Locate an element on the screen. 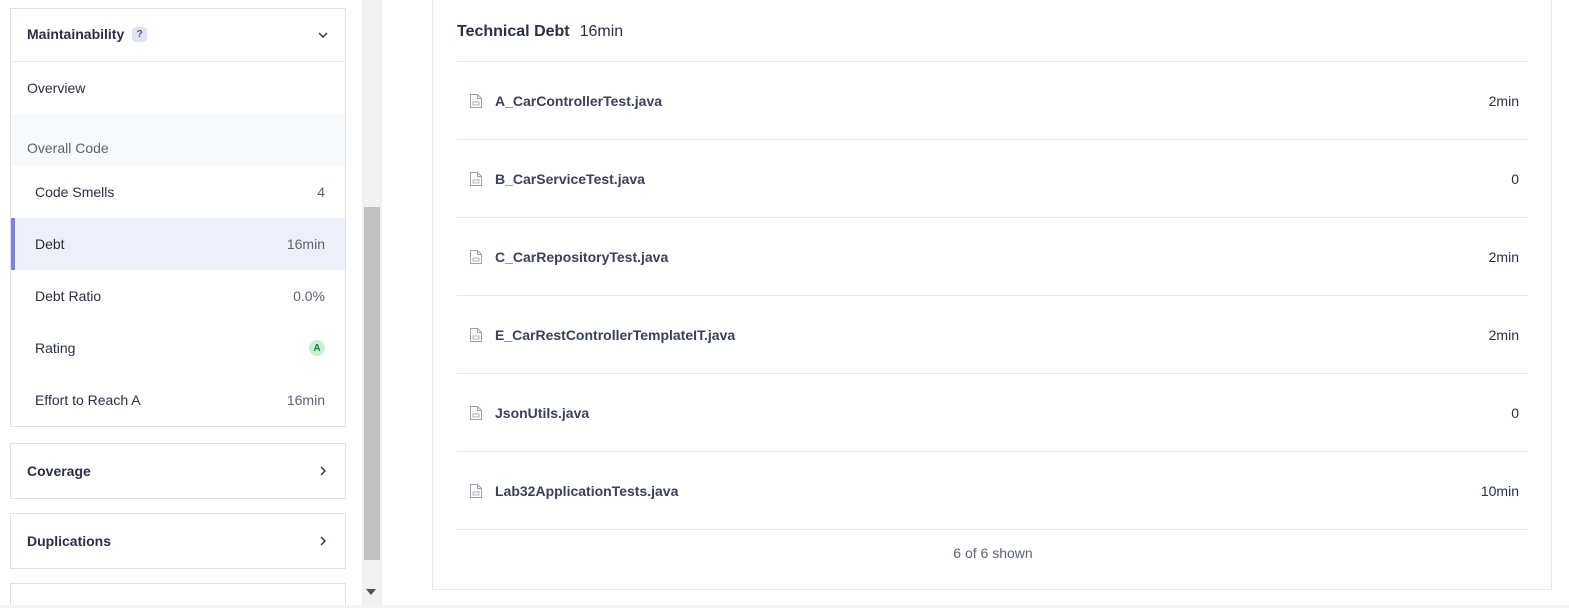 This screenshot has width=1569, height=608. card-title: Technical Debt is located at coordinates (513, 31).